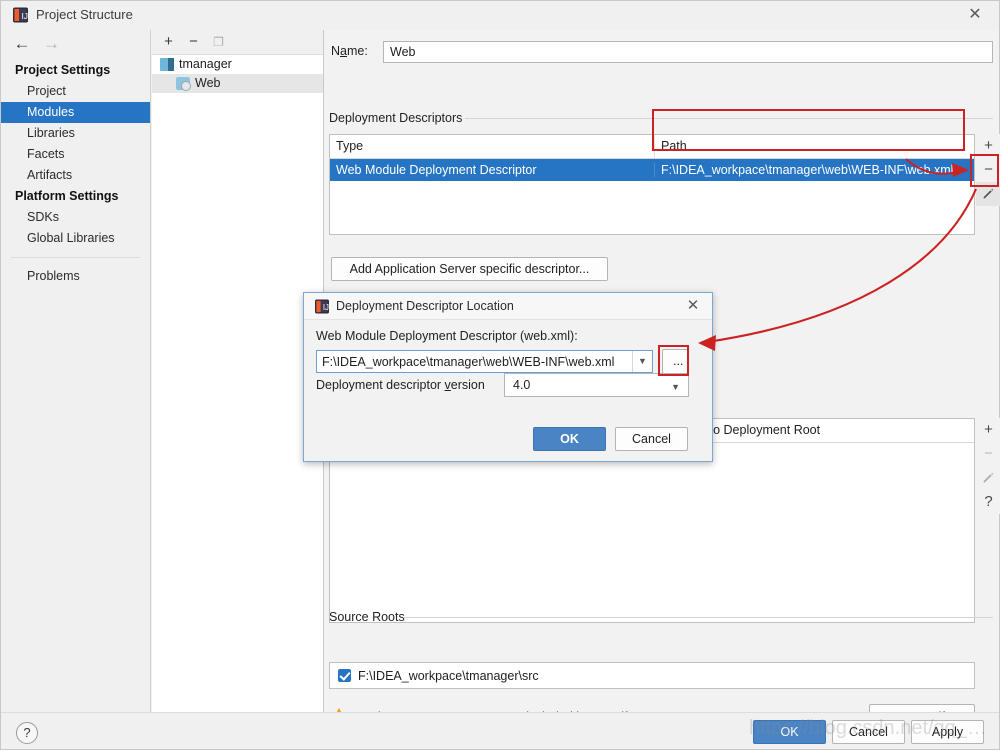 Image resolution: width=1000 pixels, height=751 pixels. Describe the element at coordinates (218, 42) in the screenshot. I see `copy-module-button: ❐` at that location.